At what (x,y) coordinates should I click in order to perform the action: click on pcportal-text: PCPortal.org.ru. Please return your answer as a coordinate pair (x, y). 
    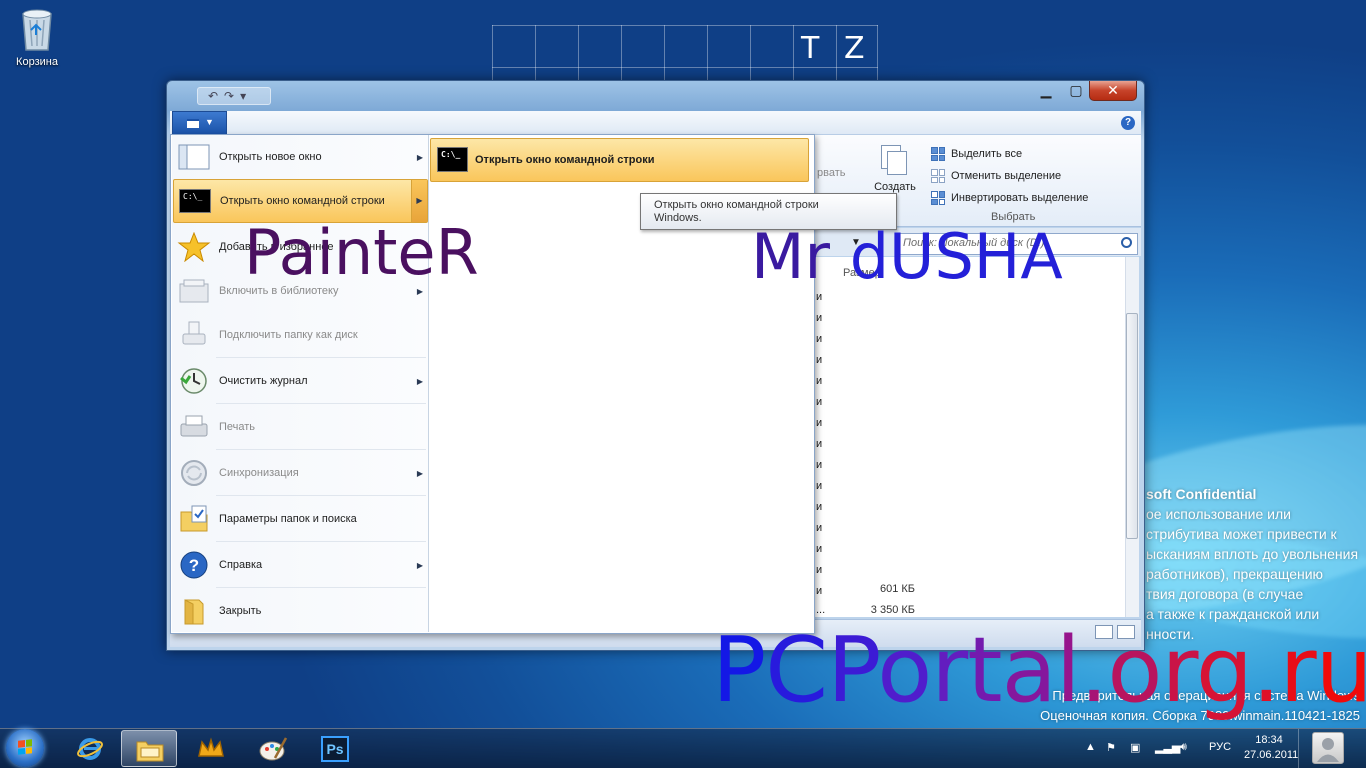
    Looking at the image, I should click on (1039, 670).